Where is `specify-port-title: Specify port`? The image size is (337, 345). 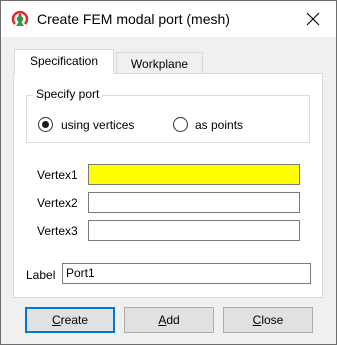 specify-port-title: Specify port is located at coordinates (68, 94).